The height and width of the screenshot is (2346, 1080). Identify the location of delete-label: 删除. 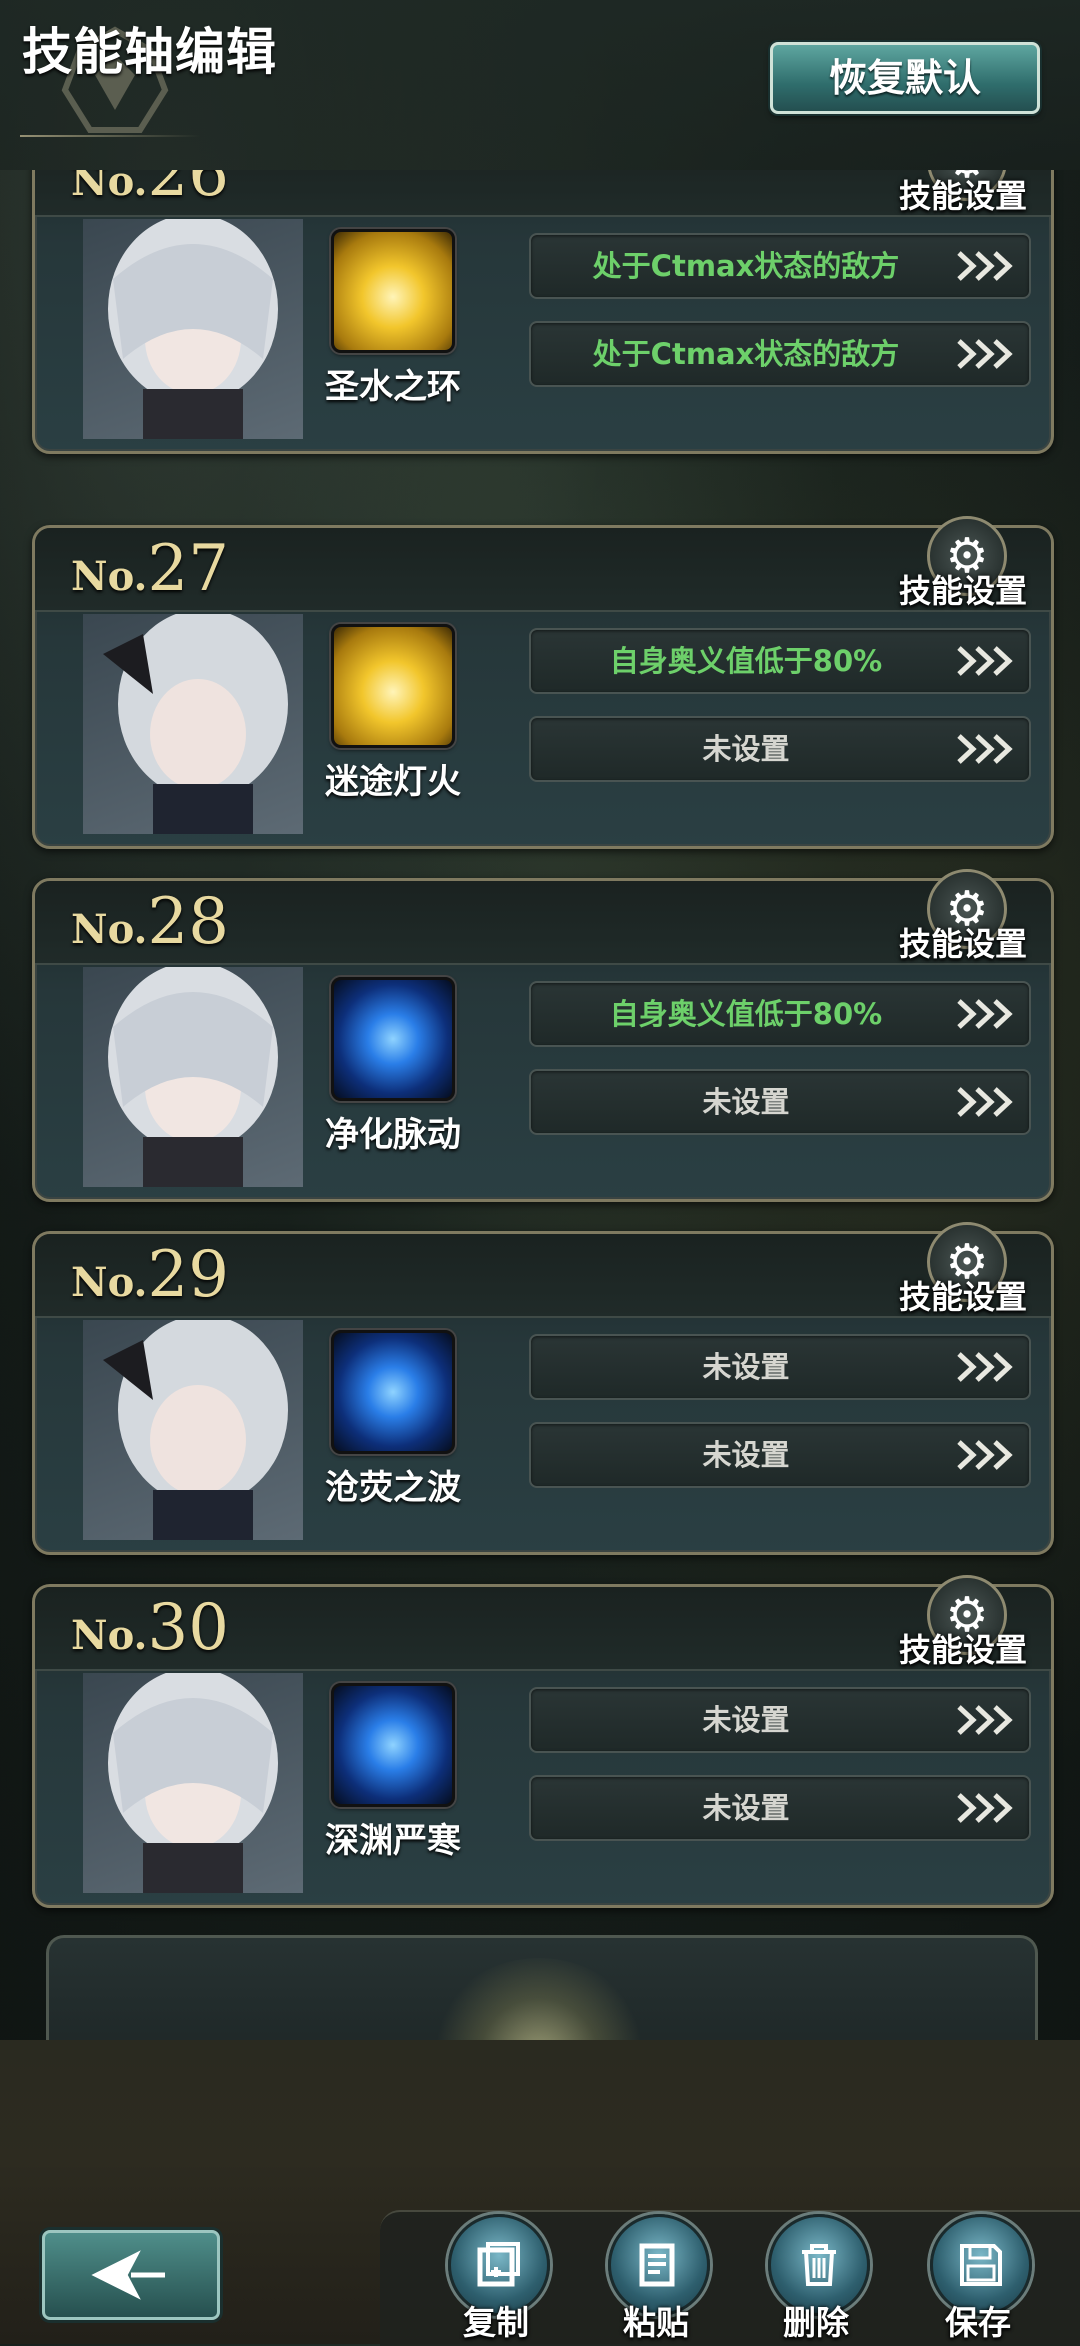
(816, 2322).